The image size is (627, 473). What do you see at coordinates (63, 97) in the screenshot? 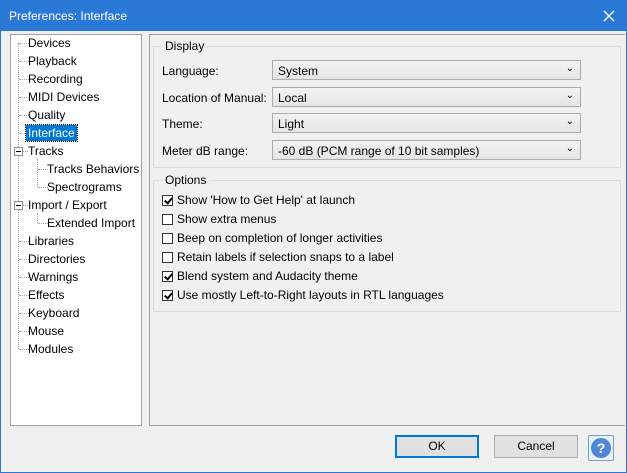
I see `tree-item-midi-devices: MIDI Devices` at bounding box center [63, 97].